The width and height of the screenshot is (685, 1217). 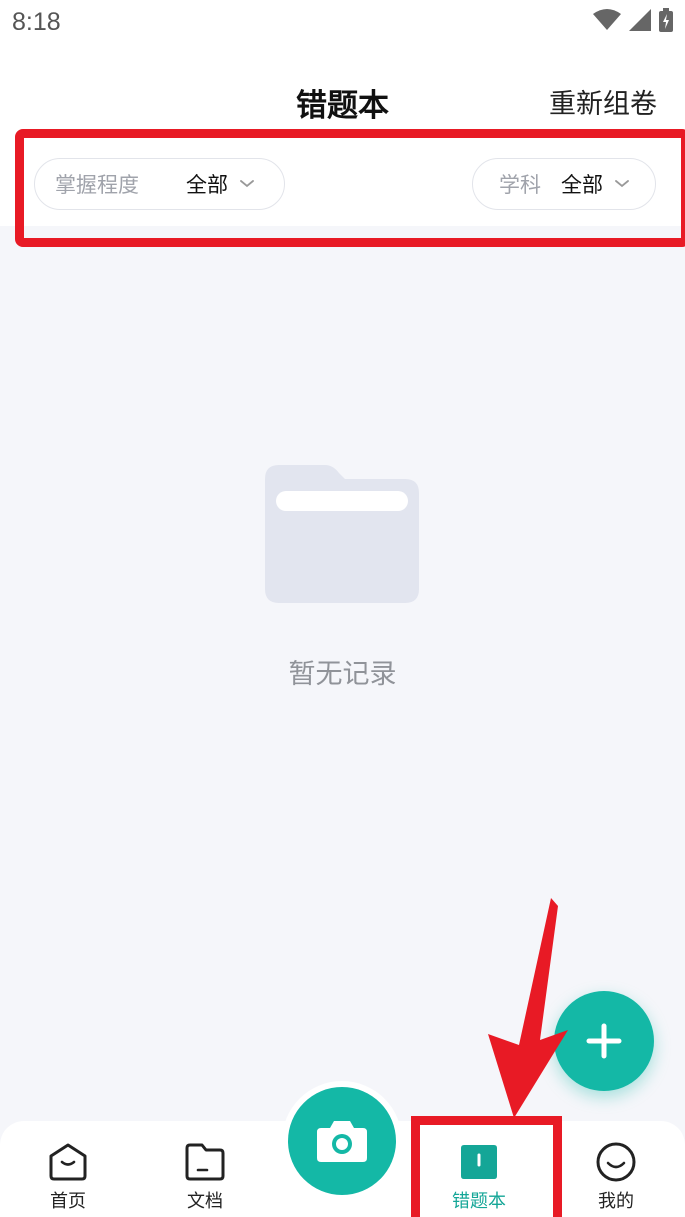 I want to click on regenerate-paper-button: 重新组卷, so click(x=603, y=101).